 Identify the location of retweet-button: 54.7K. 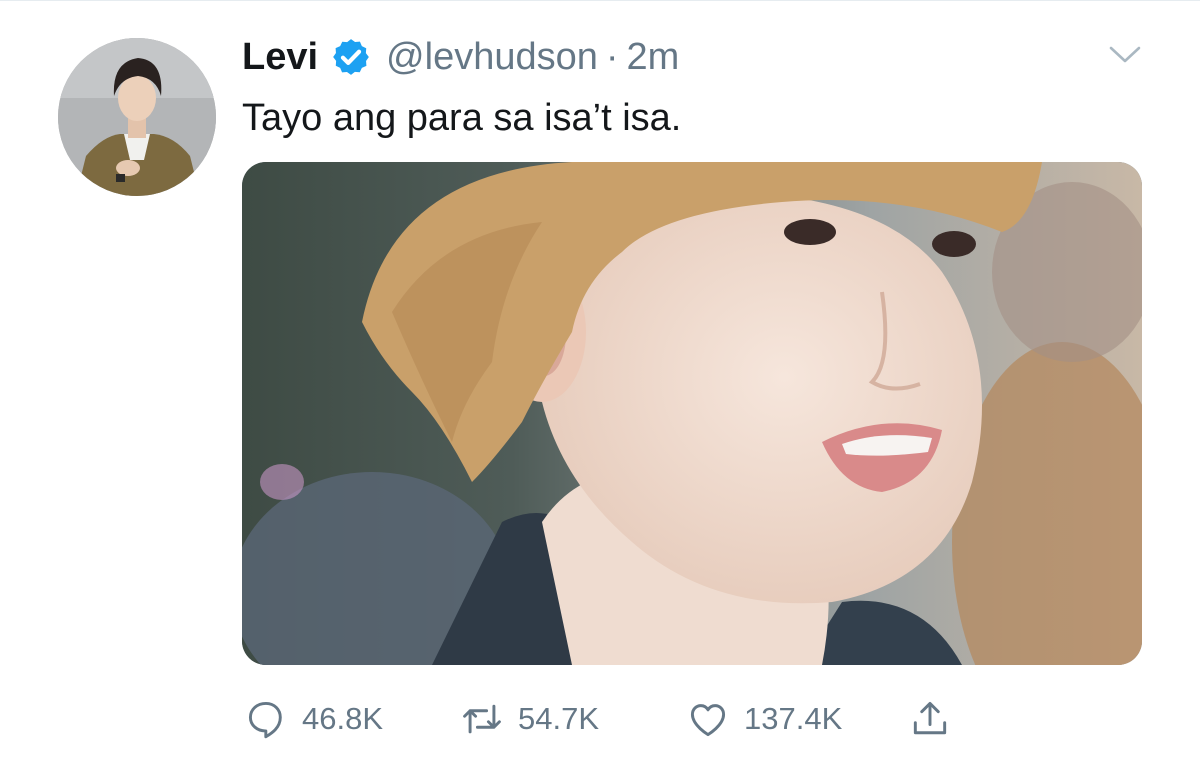
(529, 719).